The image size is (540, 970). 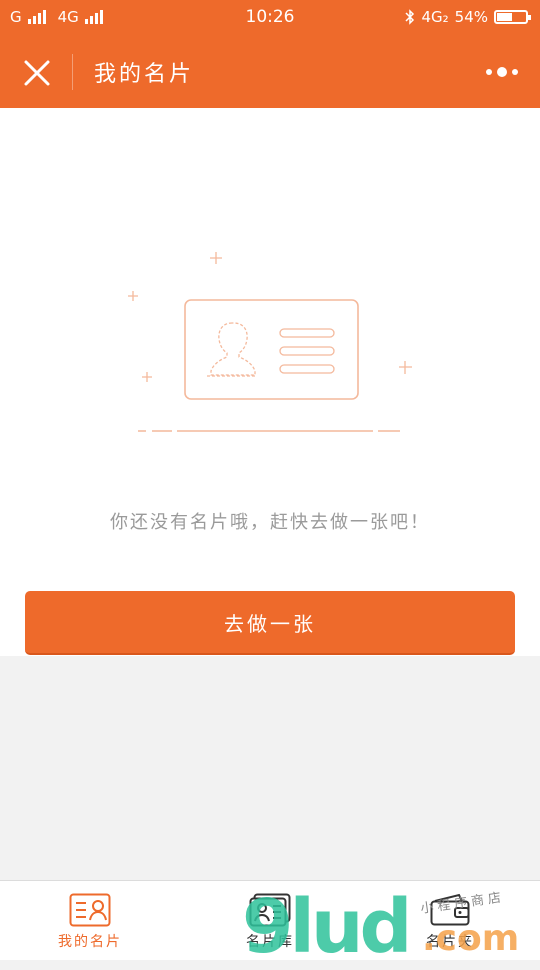 What do you see at coordinates (216, 258) in the screenshot?
I see `sparkle-icon` at bounding box center [216, 258].